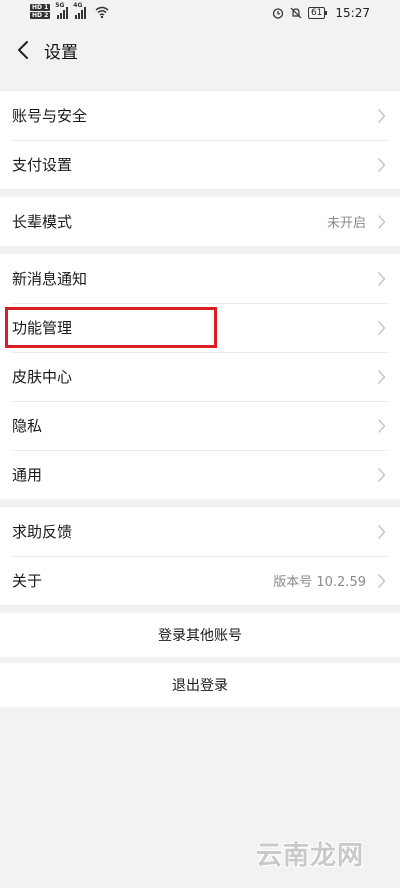  I want to click on switch-account-button: 登录其他账号, so click(200, 635).